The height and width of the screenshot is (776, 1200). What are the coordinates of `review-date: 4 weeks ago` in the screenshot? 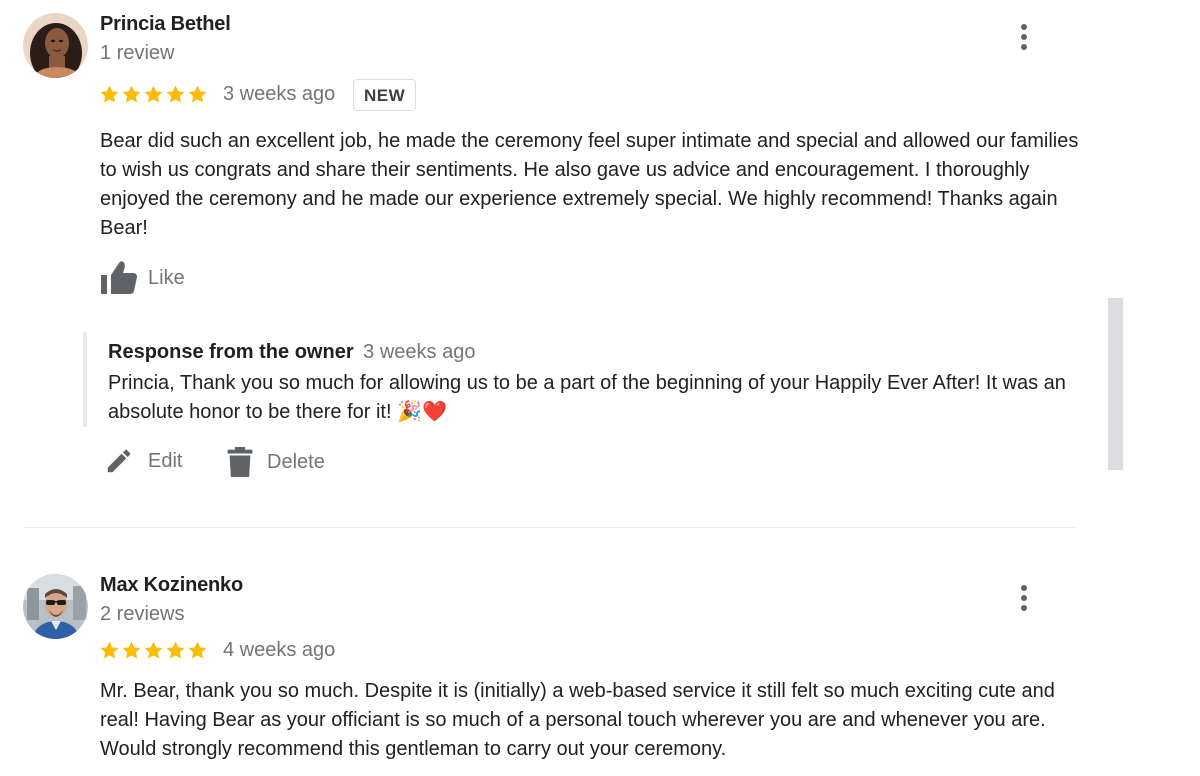 It's located at (279, 650).